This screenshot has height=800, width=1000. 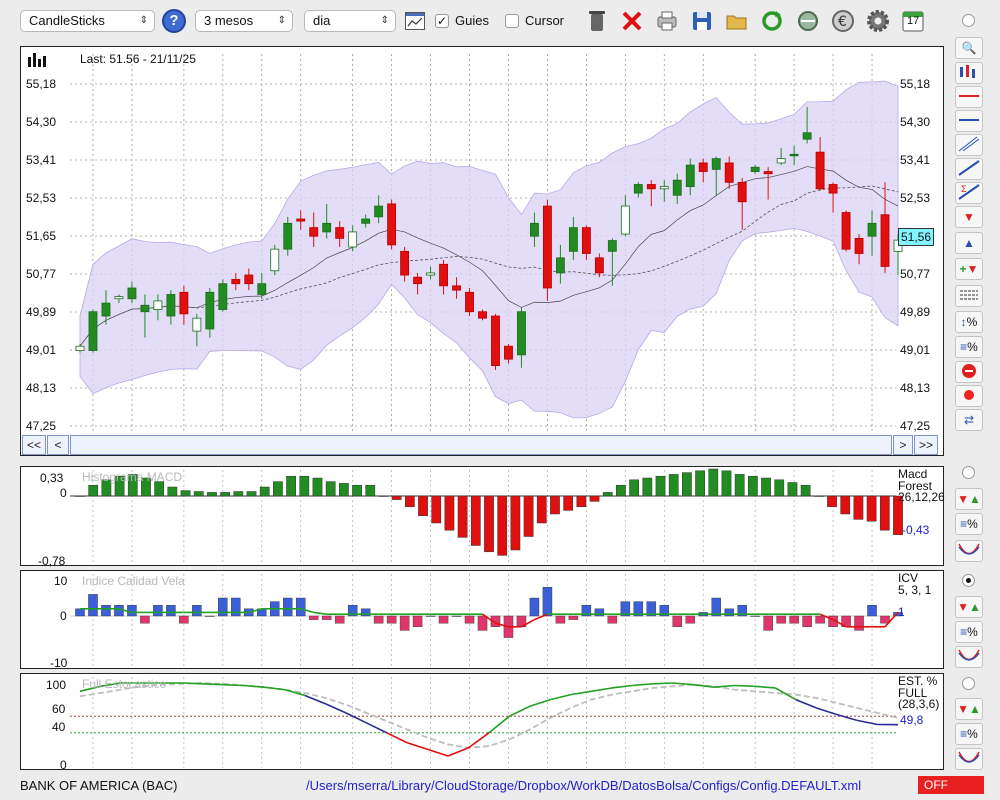 What do you see at coordinates (969, 524) in the screenshot?
I see `macd-percent-icon: ≡%` at bounding box center [969, 524].